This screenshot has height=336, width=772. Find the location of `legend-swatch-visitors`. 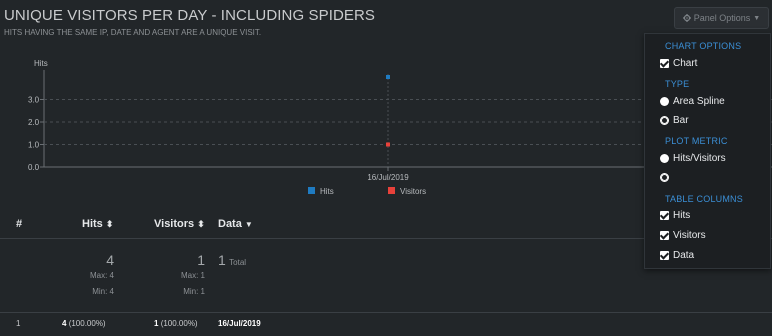

legend-swatch-visitors is located at coordinates (391, 190).